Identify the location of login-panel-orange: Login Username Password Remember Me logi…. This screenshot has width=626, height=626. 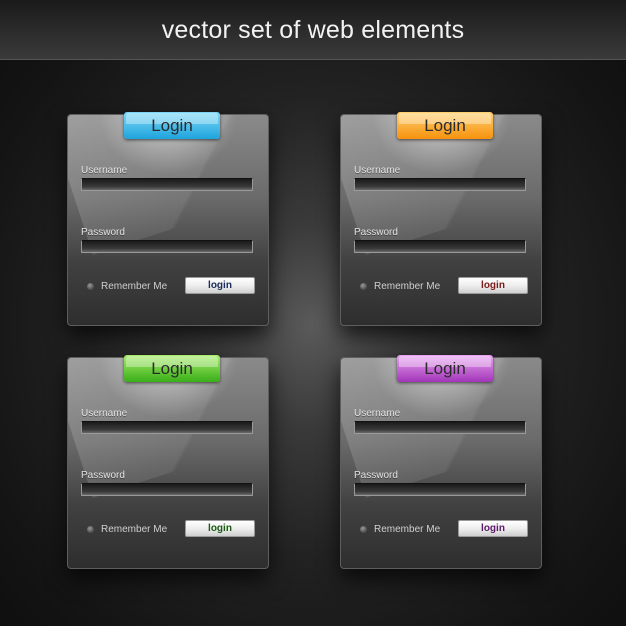
(441, 219).